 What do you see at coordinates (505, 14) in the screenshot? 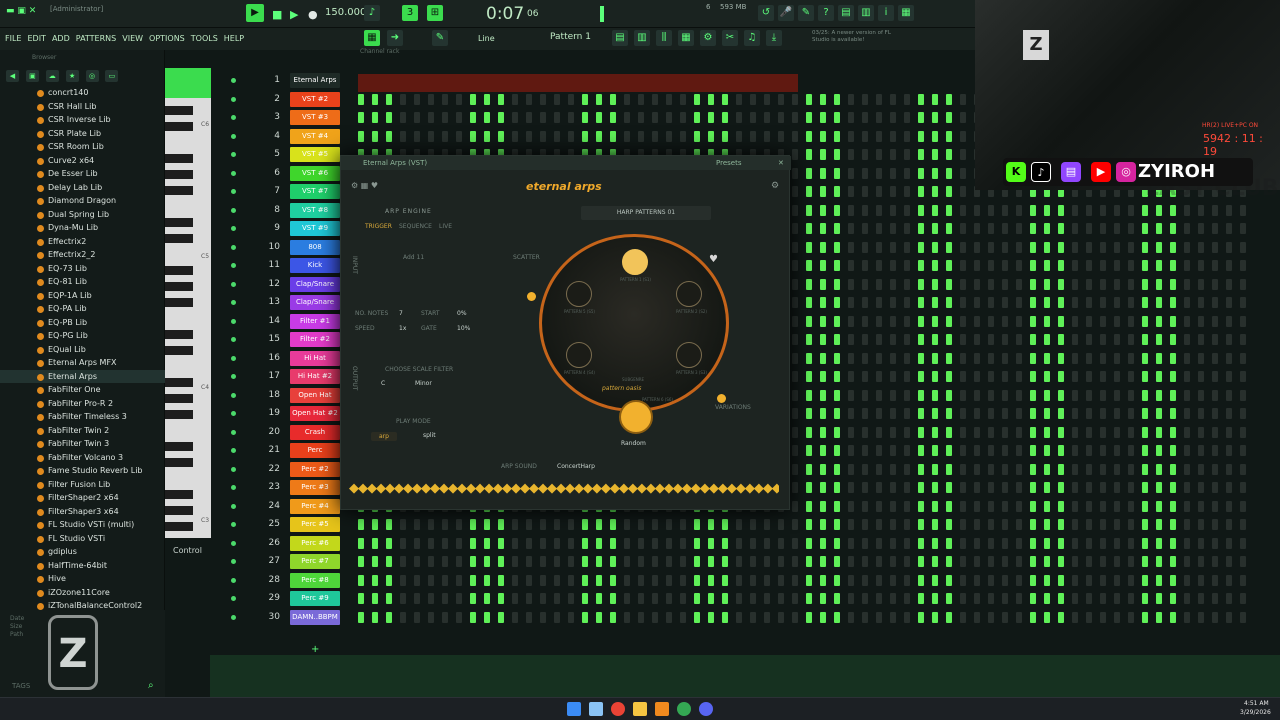
I see `time-display: 0:07` at bounding box center [505, 14].